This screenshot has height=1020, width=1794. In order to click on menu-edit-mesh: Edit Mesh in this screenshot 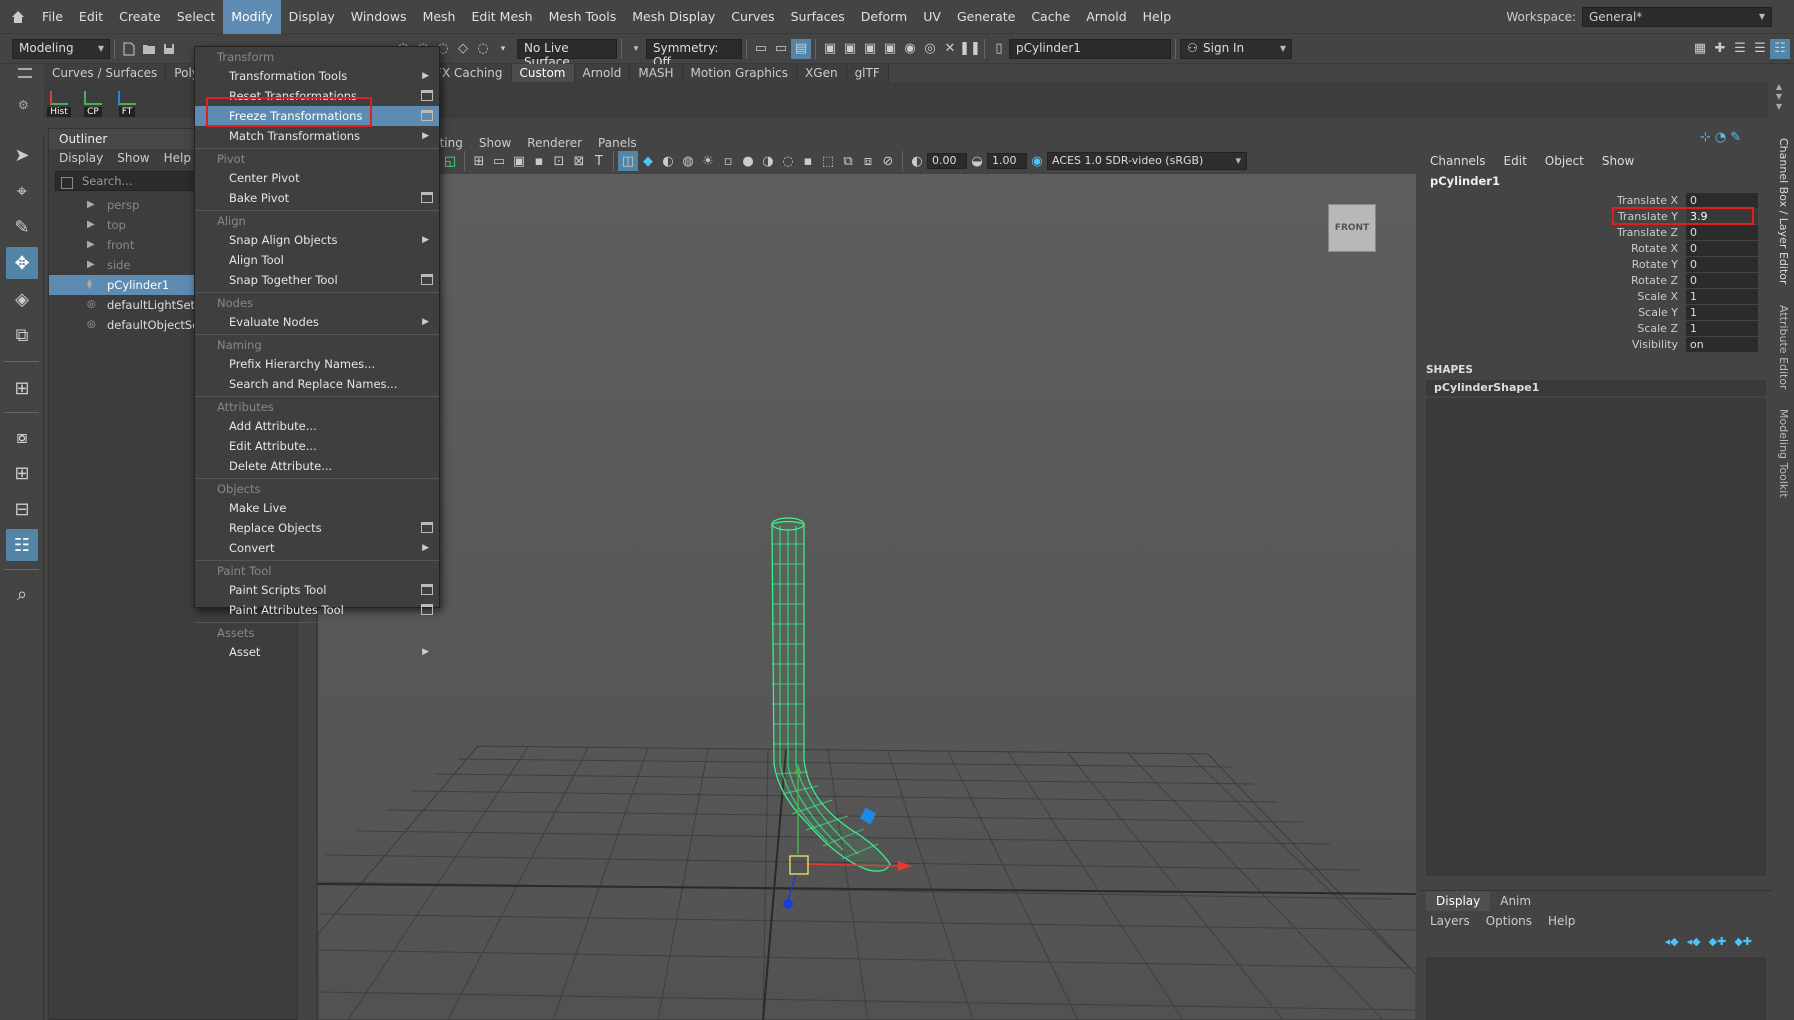, I will do `click(501, 17)`.